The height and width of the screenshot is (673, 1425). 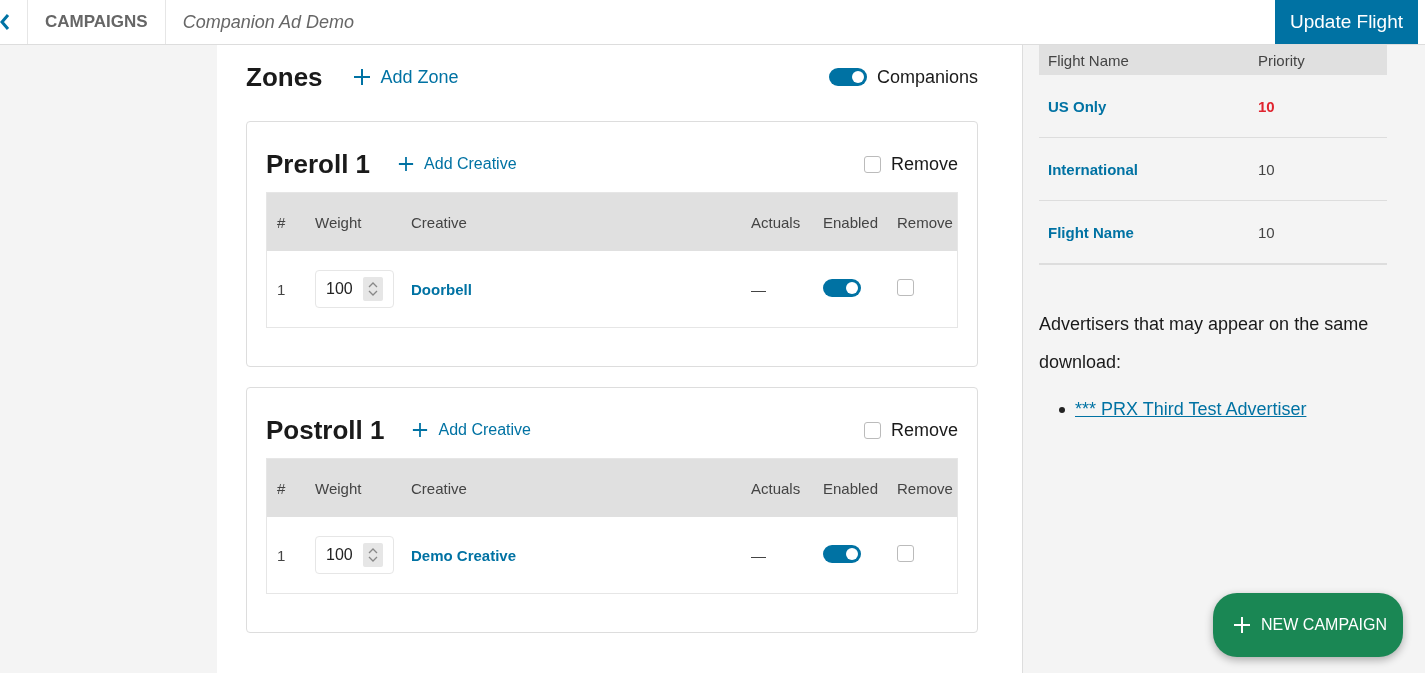 I want to click on flight-link: Flight Name, so click(x=1091, y=232).